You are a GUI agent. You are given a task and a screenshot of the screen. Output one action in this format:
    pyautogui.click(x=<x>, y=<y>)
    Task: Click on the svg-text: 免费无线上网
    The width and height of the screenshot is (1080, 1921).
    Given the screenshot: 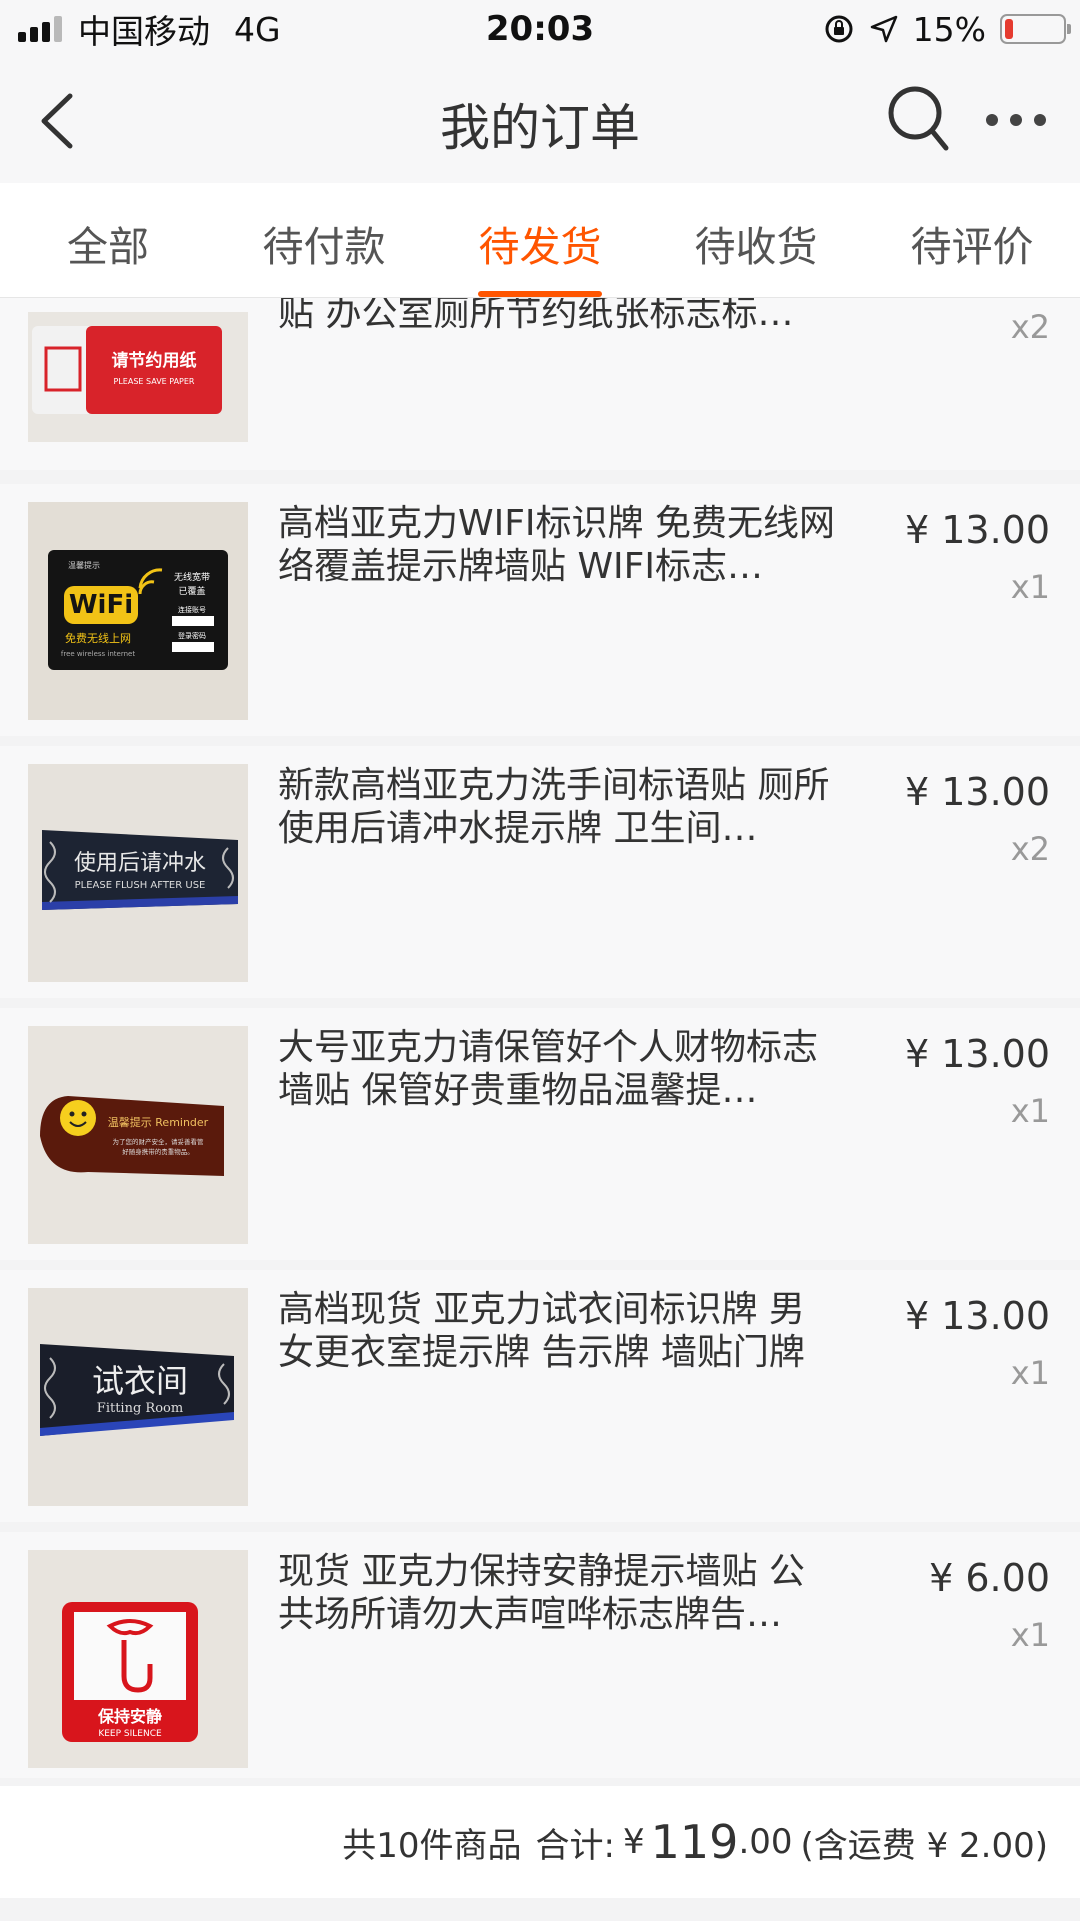 What is the action you would take?
    pyautogui.click(x=98, y=638)
    